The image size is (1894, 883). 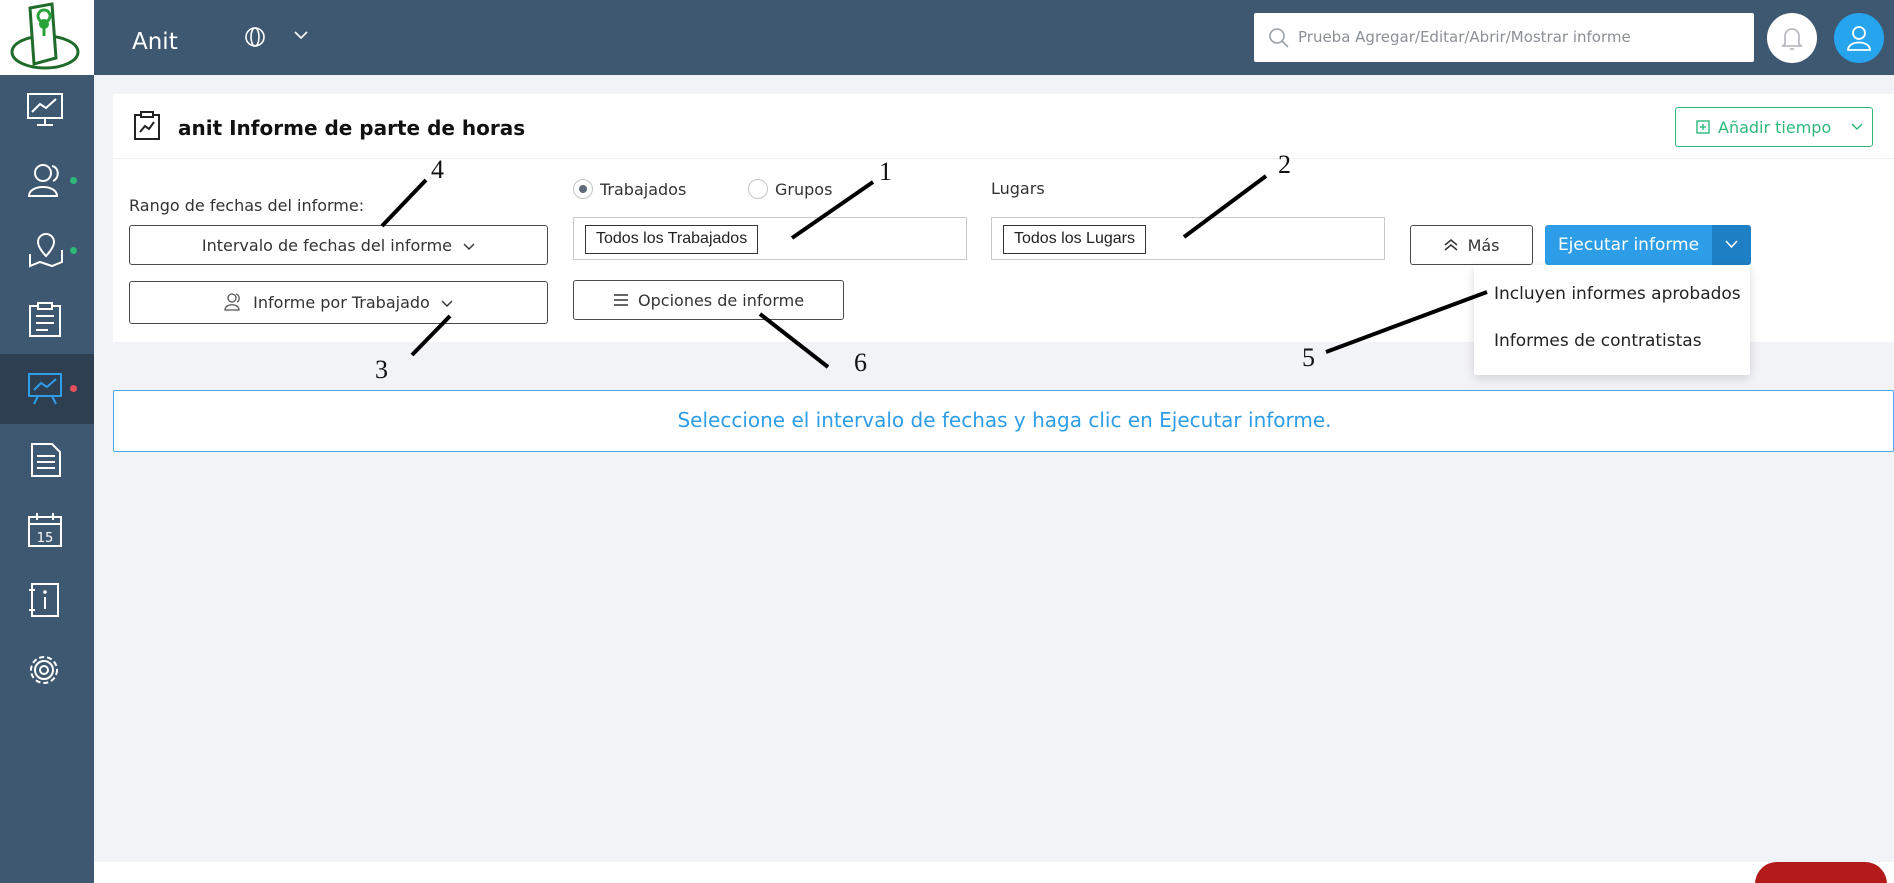 What do you see at coordinates (437, 169) in the screenshot?
I see `annotation-4: 4` at bounding box center [437, 169].